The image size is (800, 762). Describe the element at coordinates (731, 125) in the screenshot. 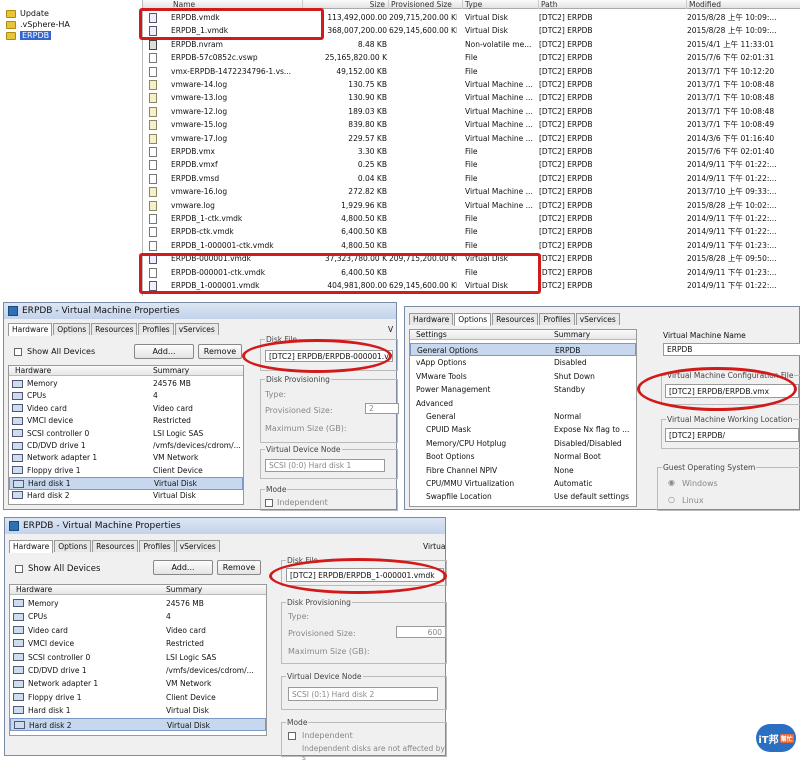

I see `file-mod-cell: 2013/7/1 下午 10:08:49` at that location.